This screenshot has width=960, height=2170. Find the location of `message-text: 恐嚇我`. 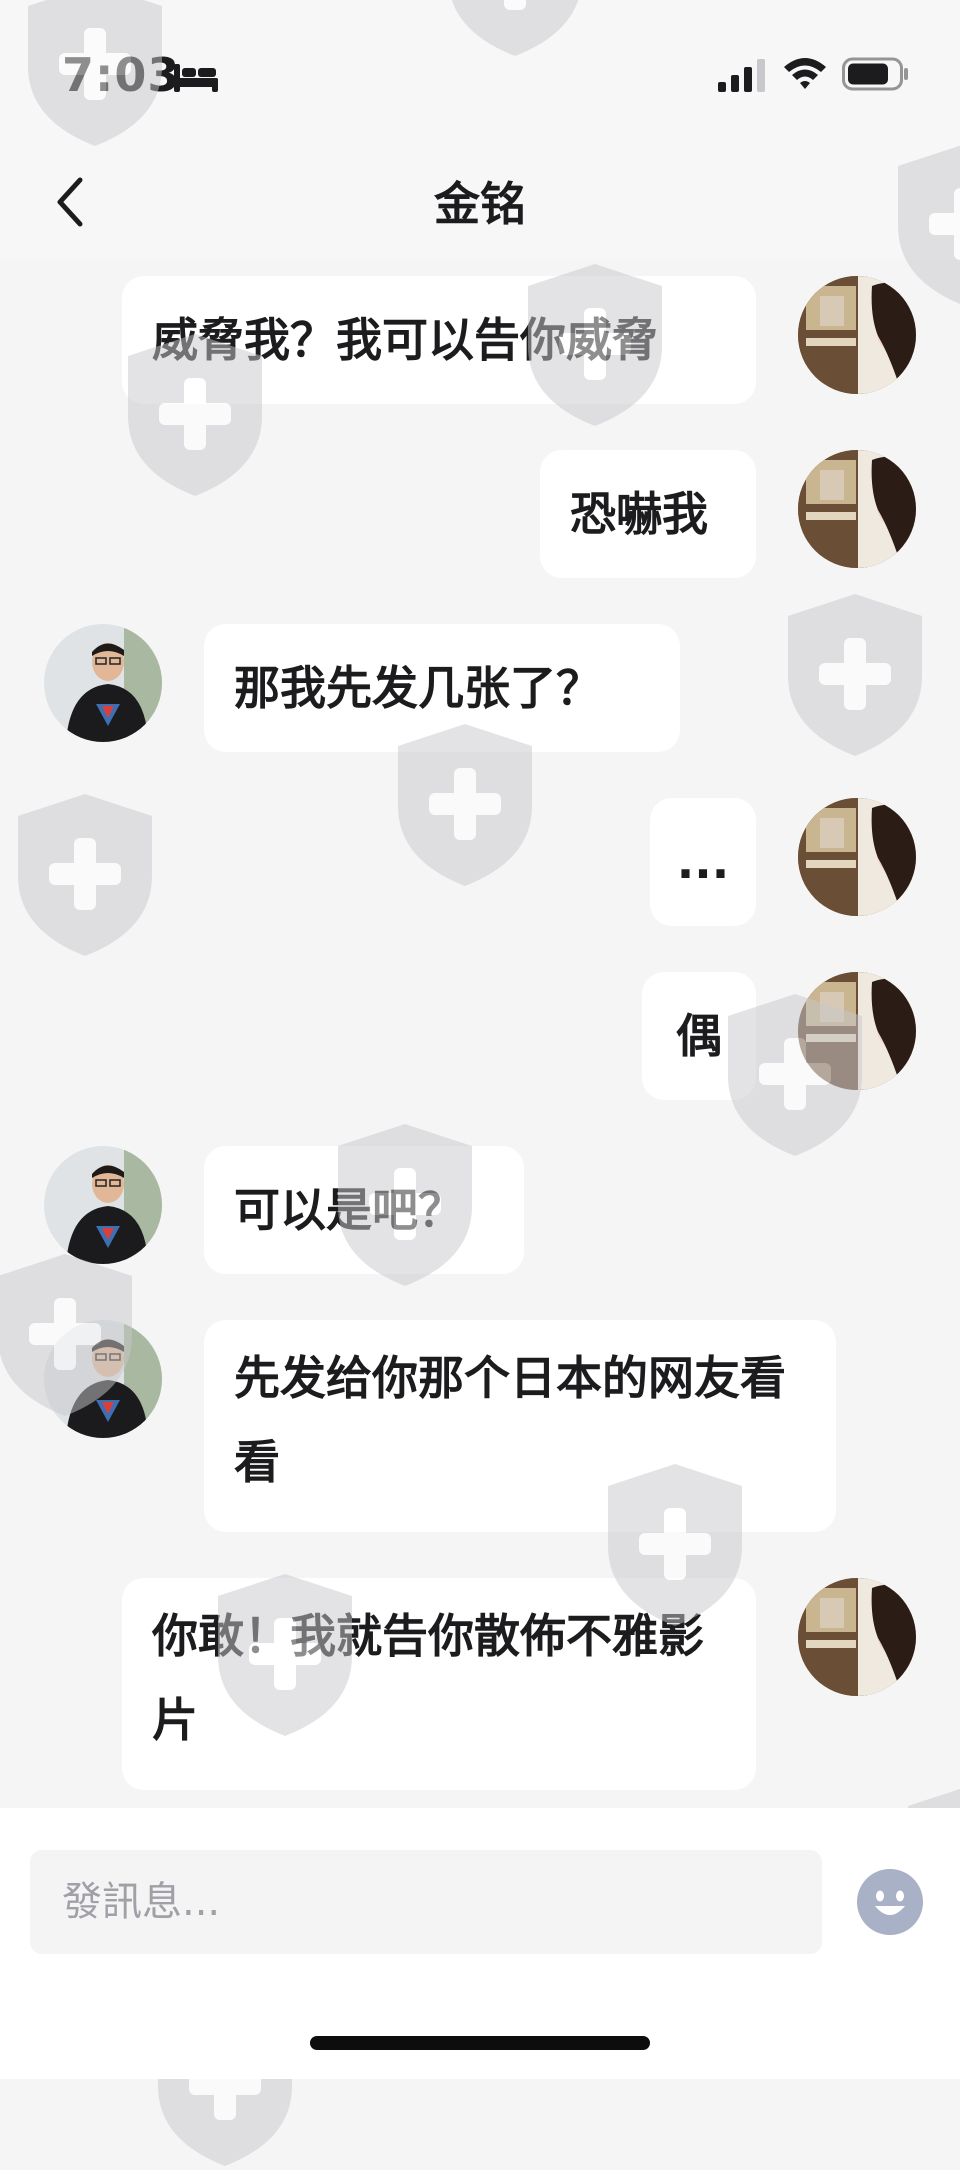

message-text: 恐嚇我 is located at coordinates (639, 514).